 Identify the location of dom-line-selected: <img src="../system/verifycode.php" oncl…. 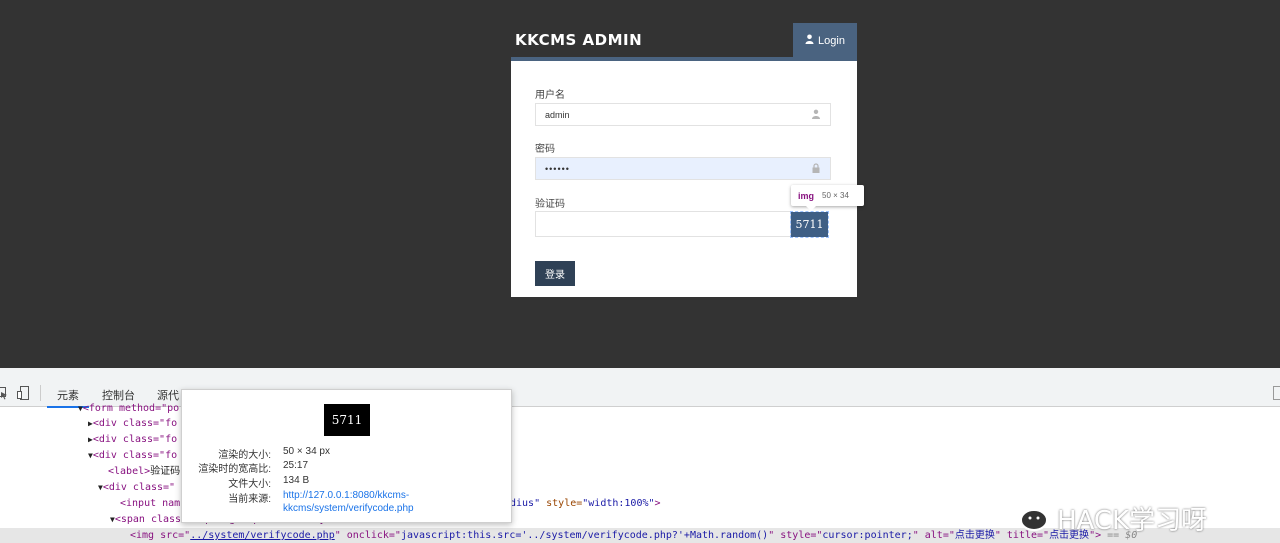
(633, 536).